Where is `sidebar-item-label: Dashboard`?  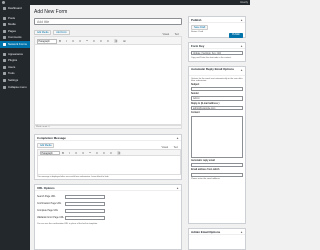 sidebar-item-label: Dashboard is located at coordinates (15, 8).